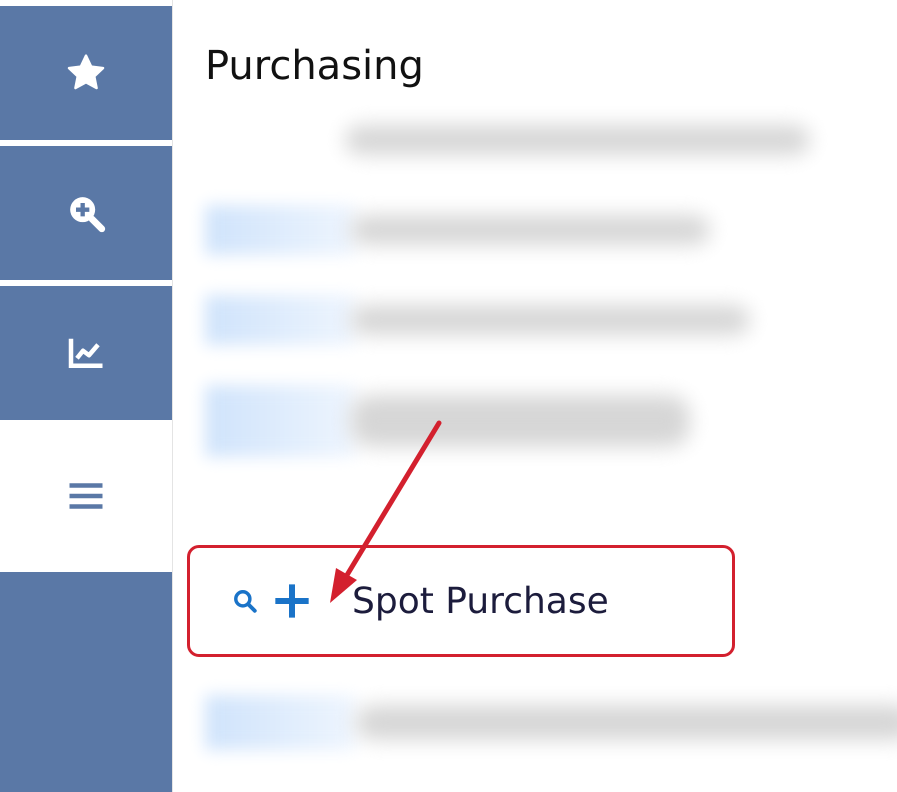 The image size is (897, 792). I want to click on menu-item: Spot Purchase, so click(461, 601).